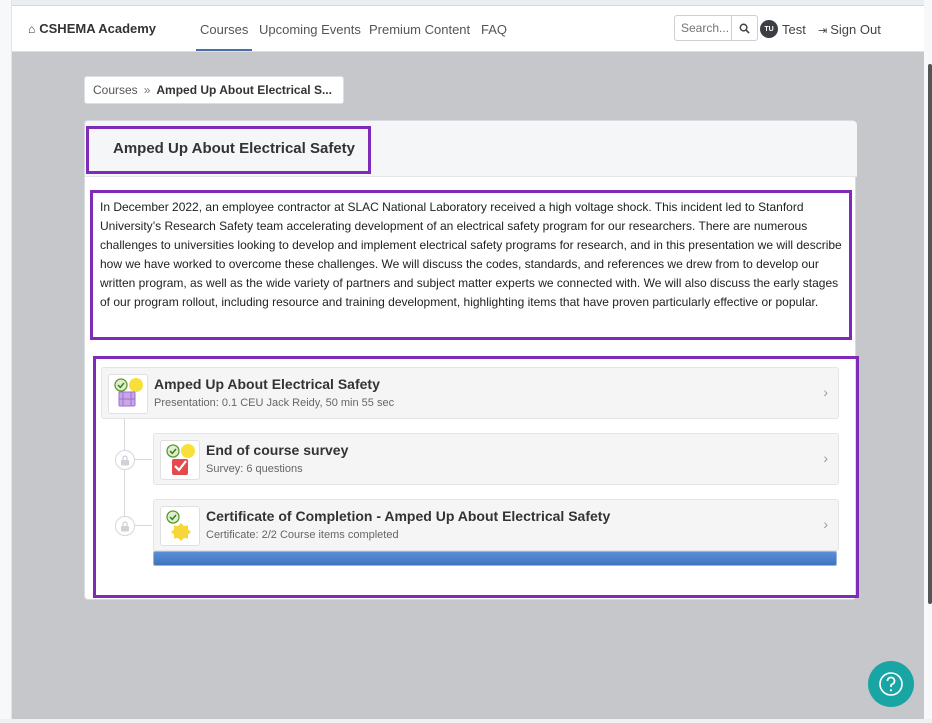 The image size is (932, 723). I want to click on nav-premium-content: Premium Content, so click(419, 29).